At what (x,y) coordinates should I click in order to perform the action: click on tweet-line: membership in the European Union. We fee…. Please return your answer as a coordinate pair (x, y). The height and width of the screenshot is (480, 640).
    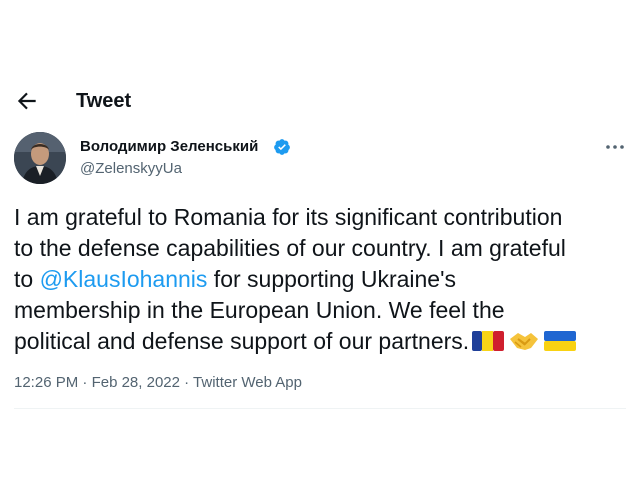
    Looking at the image, I should click on (259, 310).